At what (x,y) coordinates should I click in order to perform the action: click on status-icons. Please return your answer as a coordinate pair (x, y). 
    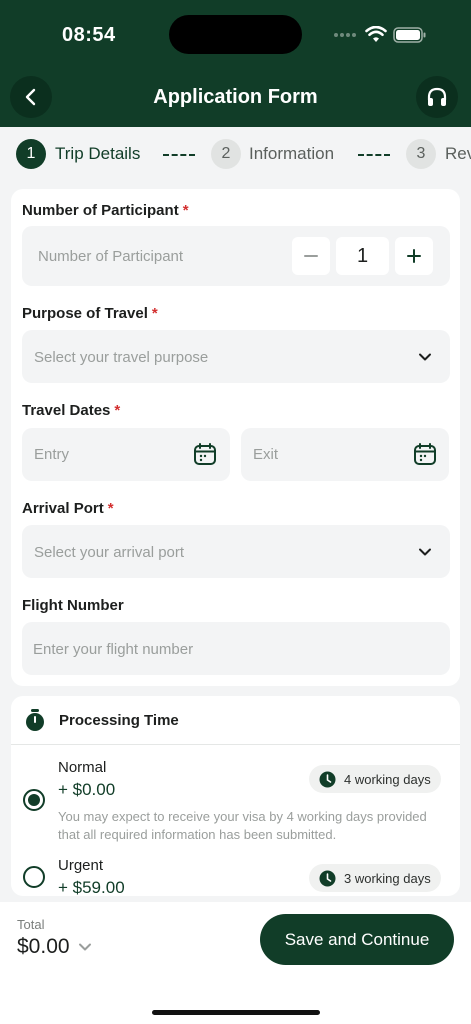
    Looking at the image, I should click on (380, 35).